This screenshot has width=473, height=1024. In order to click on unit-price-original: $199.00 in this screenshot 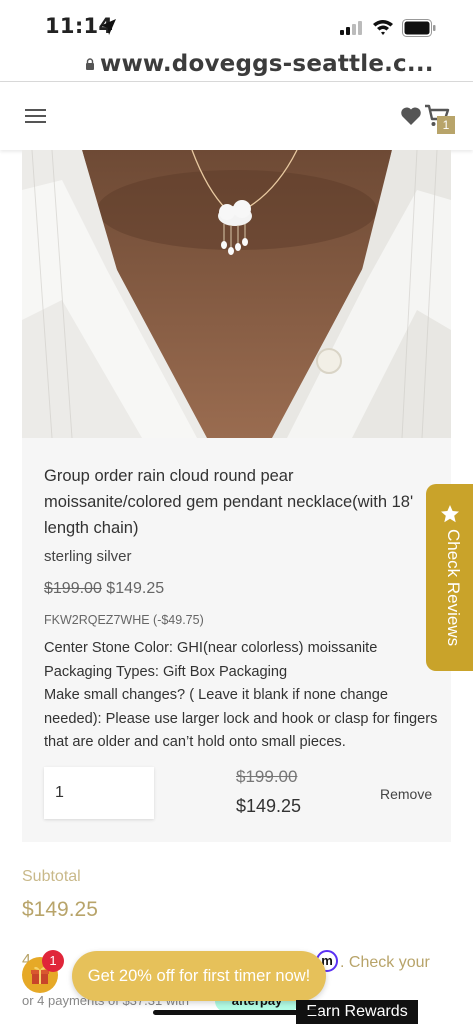, I will do `click(73, 588)`.